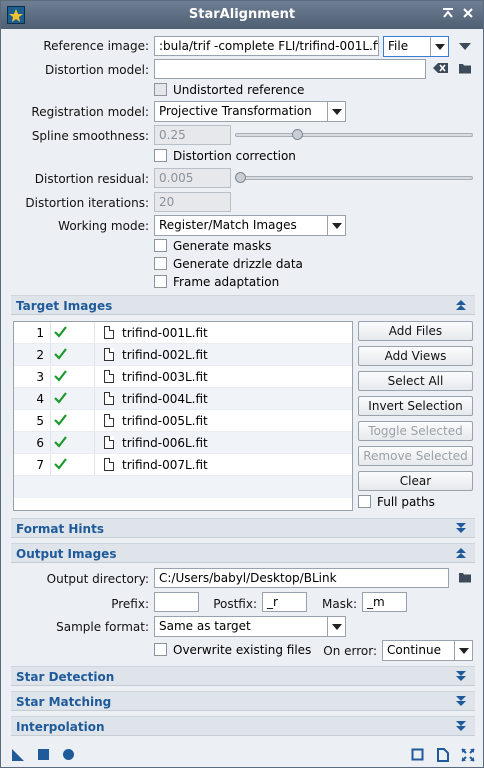  Describe the element at coordinates (406, 502) in the screenshot. I see `full-paths-label: Full paths` at that location.